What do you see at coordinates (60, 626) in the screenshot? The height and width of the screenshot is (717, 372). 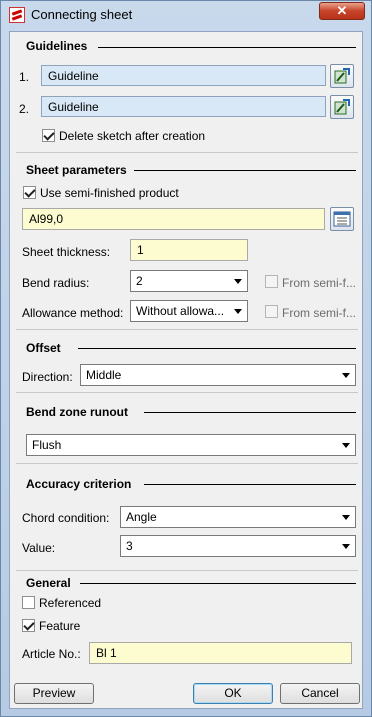 I see `feature-label: Feature` at bounding box center [60, 626].